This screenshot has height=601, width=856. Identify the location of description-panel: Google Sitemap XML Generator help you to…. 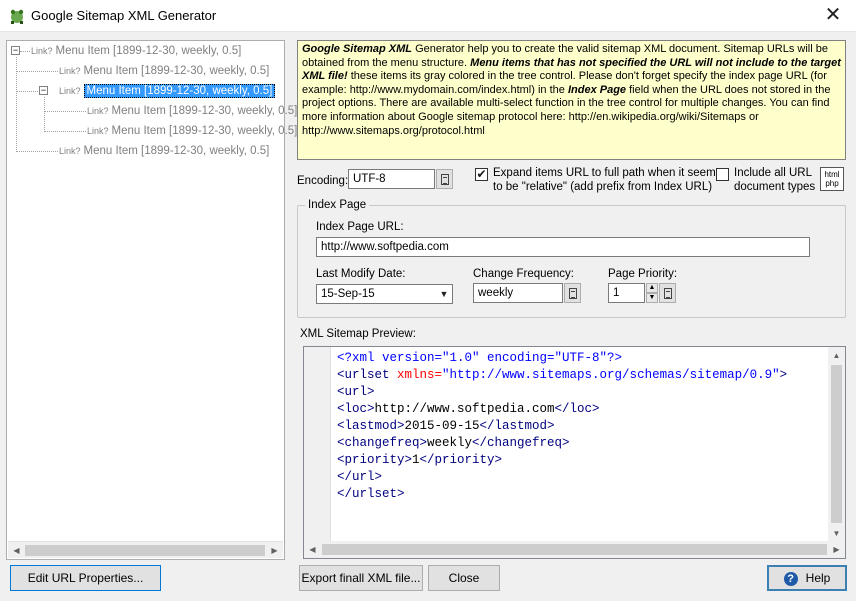
(571, 100).